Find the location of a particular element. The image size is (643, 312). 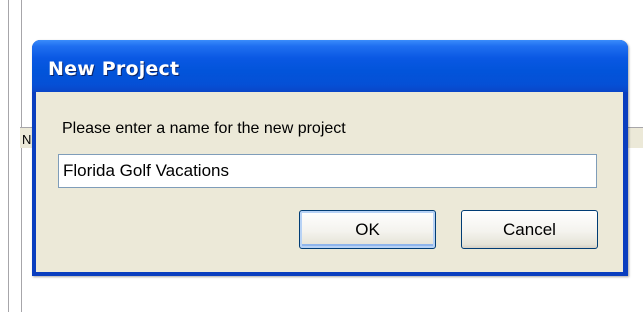

ok-button: OK is located at coordinates (367, 229).